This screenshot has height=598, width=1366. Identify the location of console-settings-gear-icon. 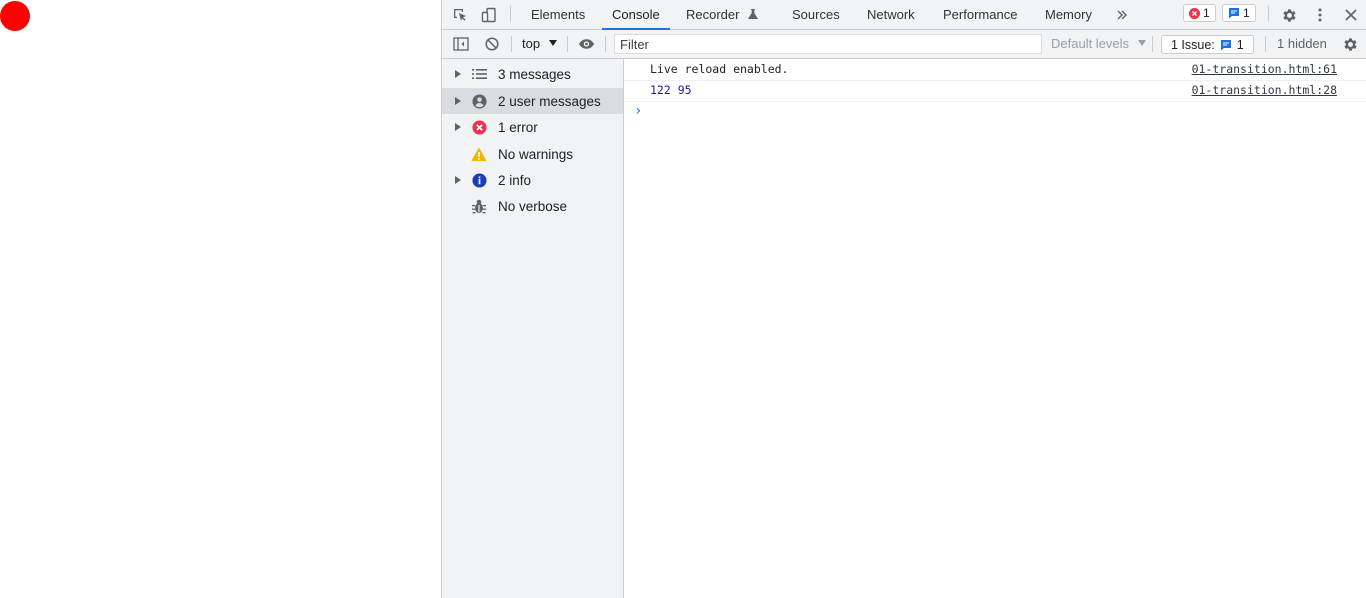
(1350, 44).